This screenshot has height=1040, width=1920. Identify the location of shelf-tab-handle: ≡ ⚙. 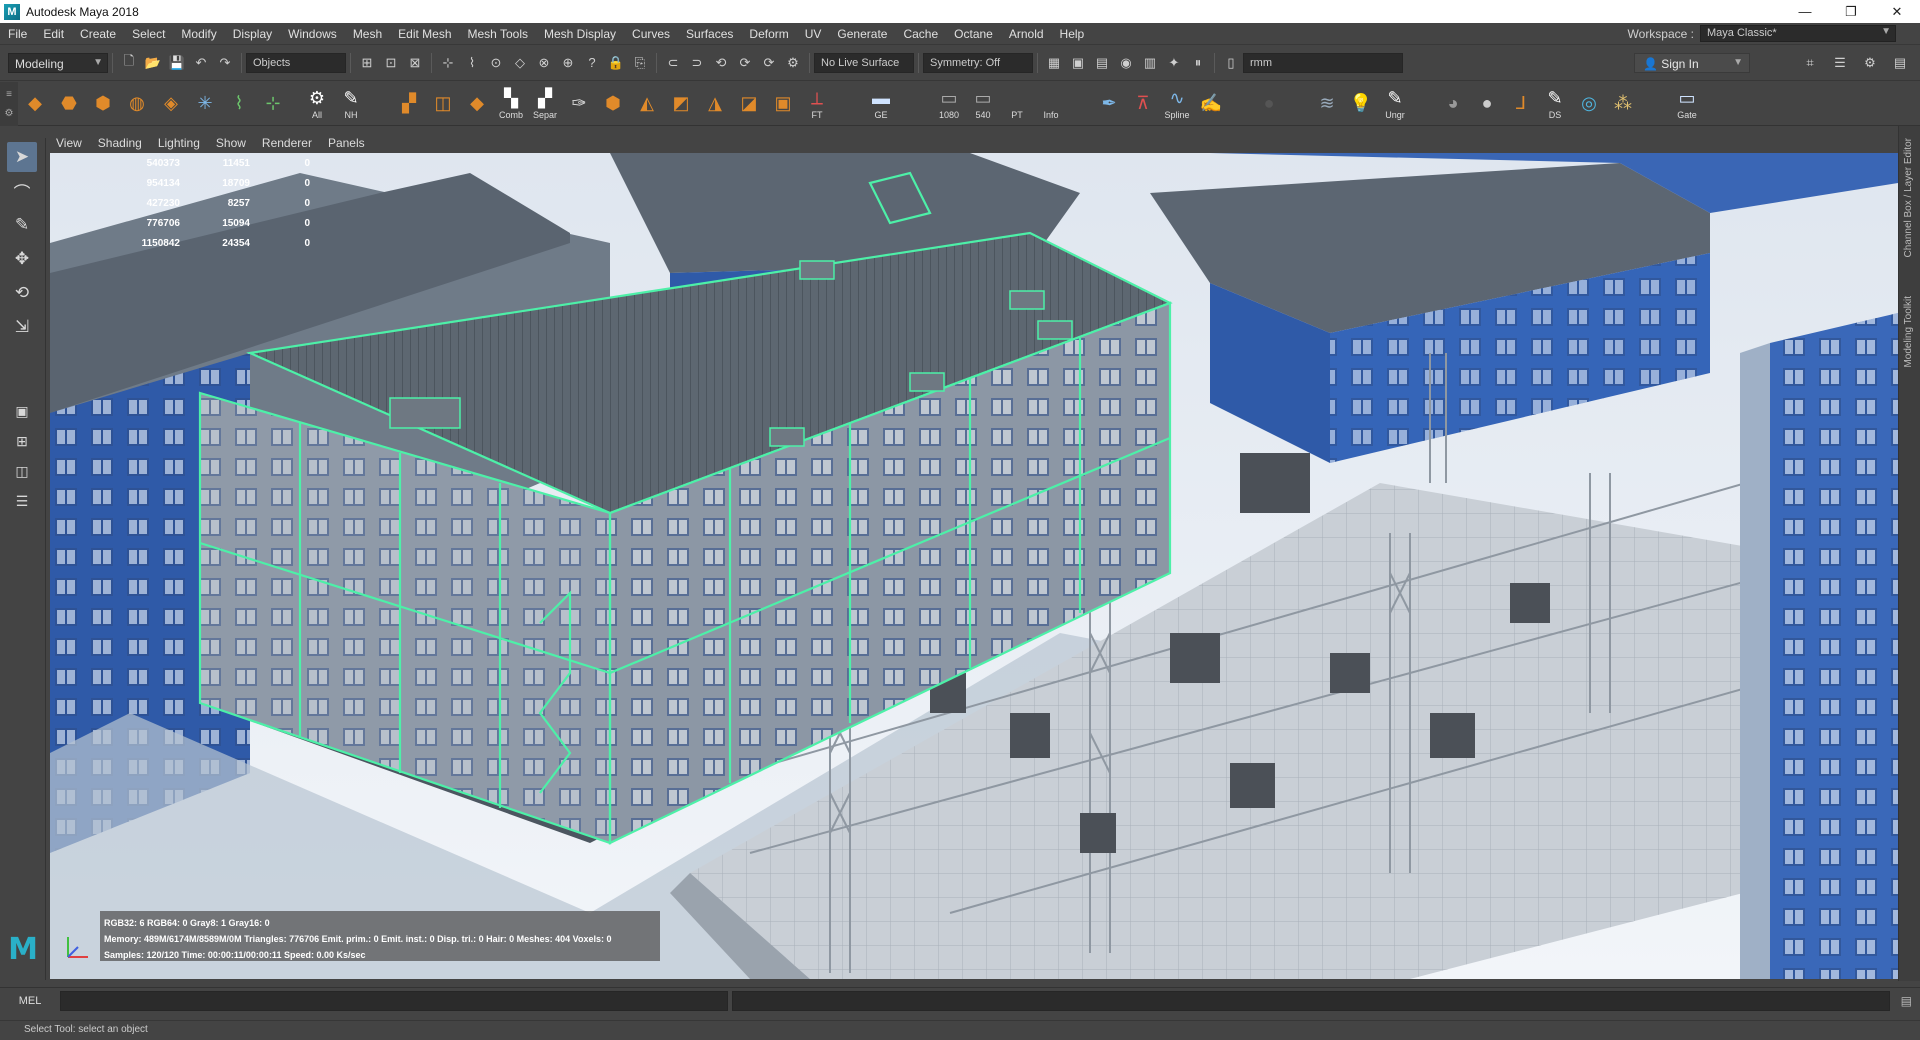
(9, 103).